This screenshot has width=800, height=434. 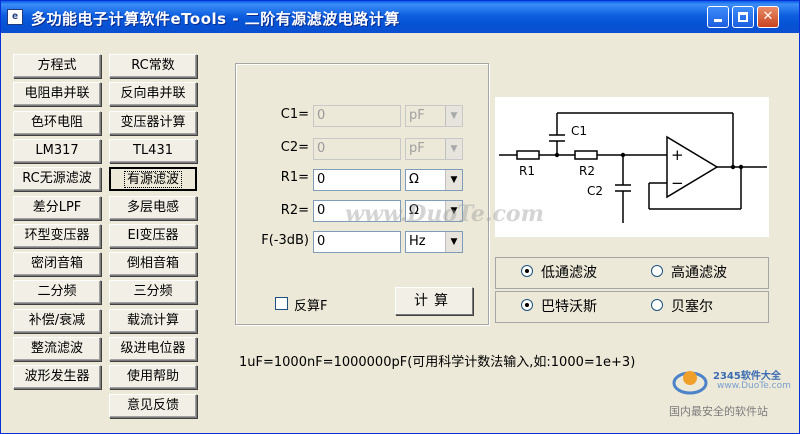 What do you see at coordinates (677, 183) in the screenshot?
I see `opamp-minus-text: −` at bounding box center [677, 183].